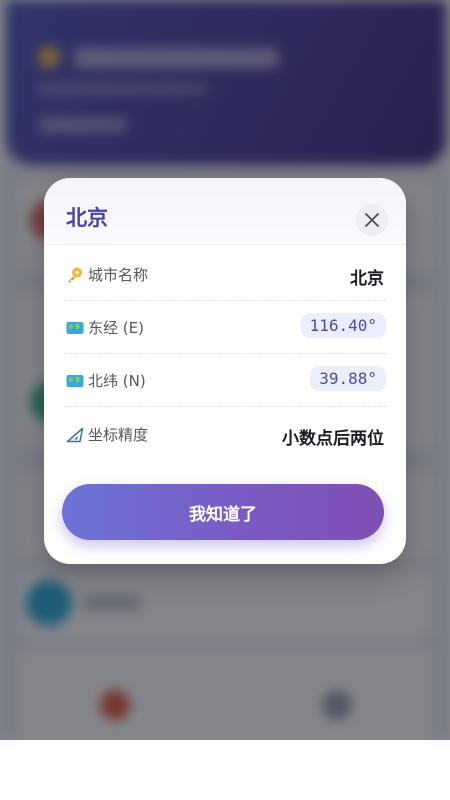  I want to click on row-latitude: 北纬 (N) 39.88°, so click(225, 381).